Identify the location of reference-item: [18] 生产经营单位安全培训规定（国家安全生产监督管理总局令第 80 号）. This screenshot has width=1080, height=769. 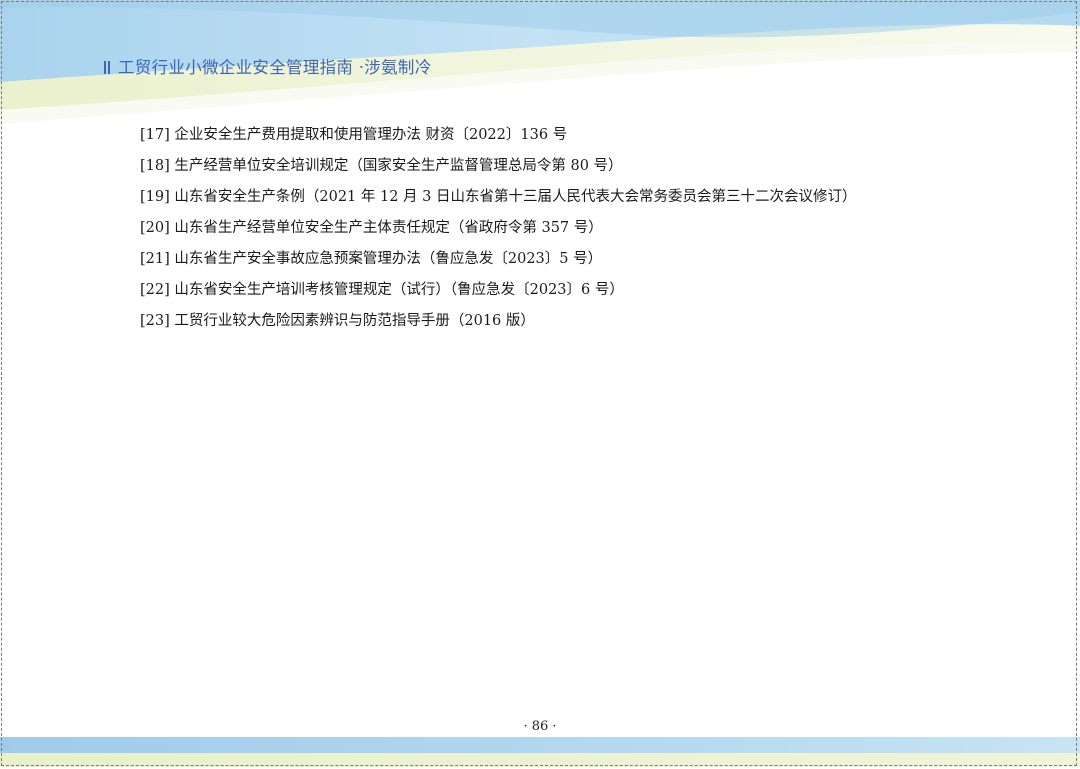
(381, 166).